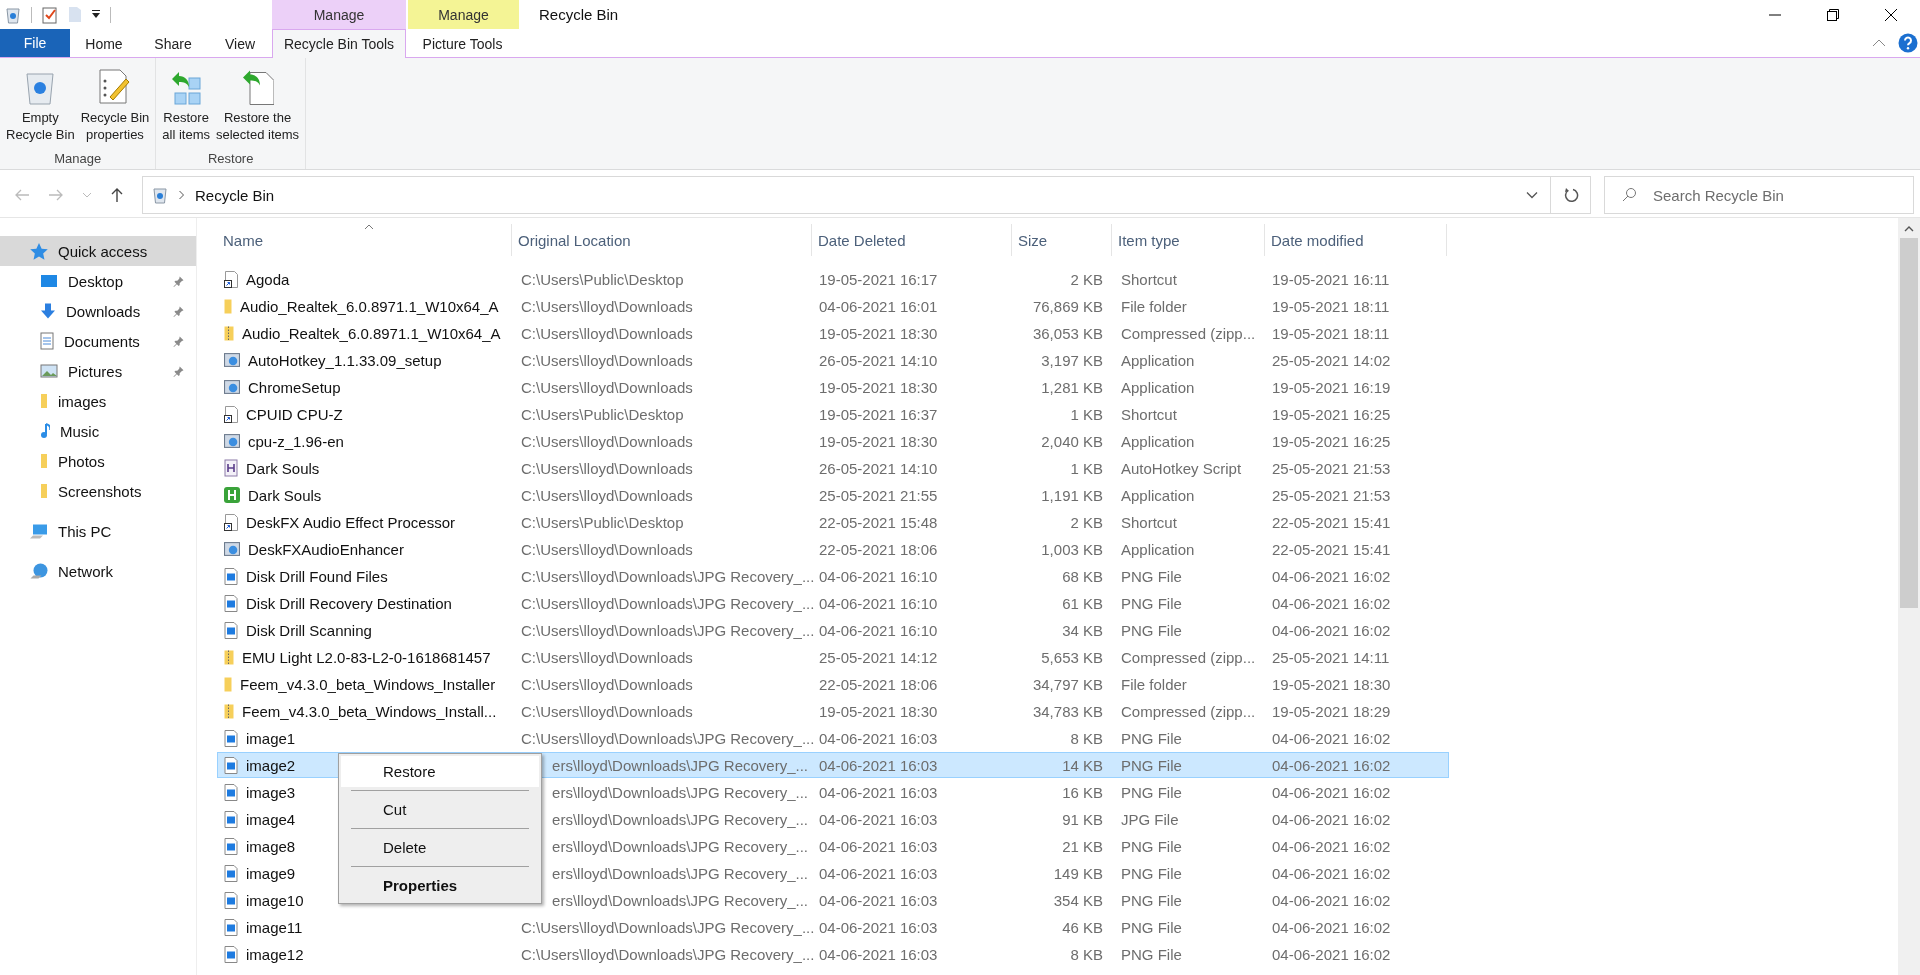  I want to click on file-size: 91 KB, so click(1082, 819).